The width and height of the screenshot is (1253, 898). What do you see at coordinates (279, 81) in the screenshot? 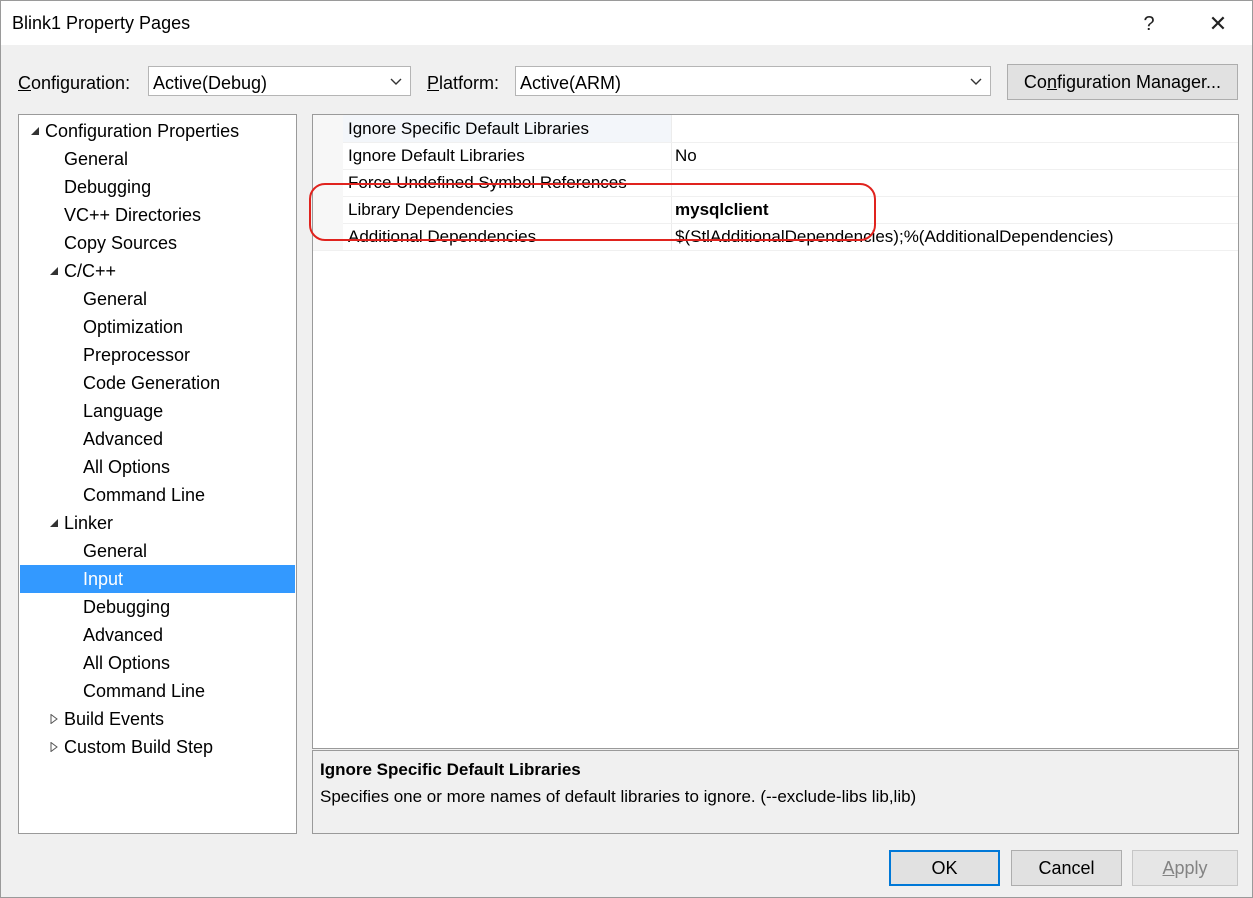
I see `configuration-dropdown: Active(Debug)` at bounding box center [279, 81].